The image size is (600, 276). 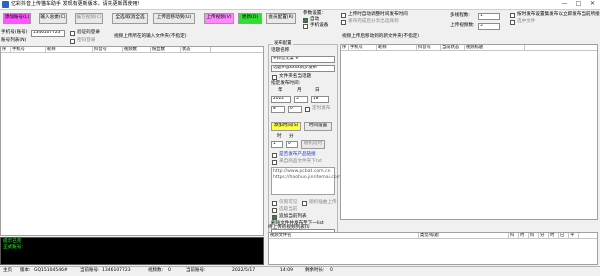 What do you see at coordinates (75, 4) in the screenshot?
I see `window-title: 亿彩抖音上传猫车助手 发现有更新版本，请先更新再使用!` at bounding box center [75, 4].